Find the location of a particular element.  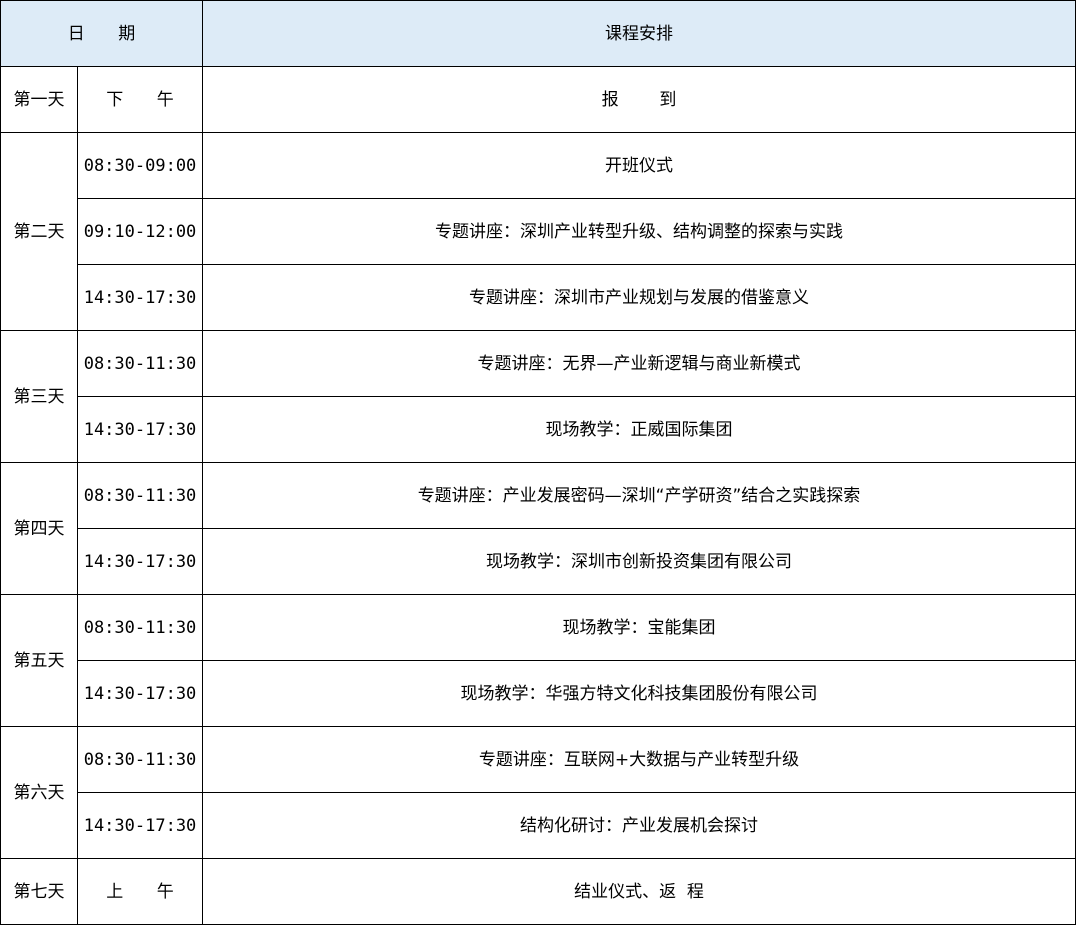

time-cell: 下 午 is located at coordinates (140, 99).